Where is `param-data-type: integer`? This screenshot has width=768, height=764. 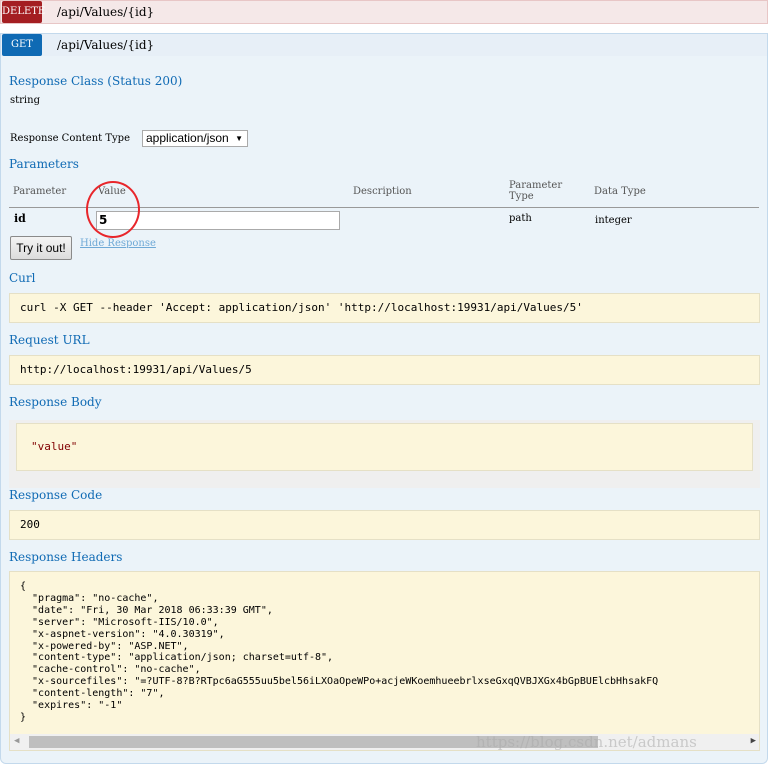
param-data-type: integer is located at coordinates (613, 220).